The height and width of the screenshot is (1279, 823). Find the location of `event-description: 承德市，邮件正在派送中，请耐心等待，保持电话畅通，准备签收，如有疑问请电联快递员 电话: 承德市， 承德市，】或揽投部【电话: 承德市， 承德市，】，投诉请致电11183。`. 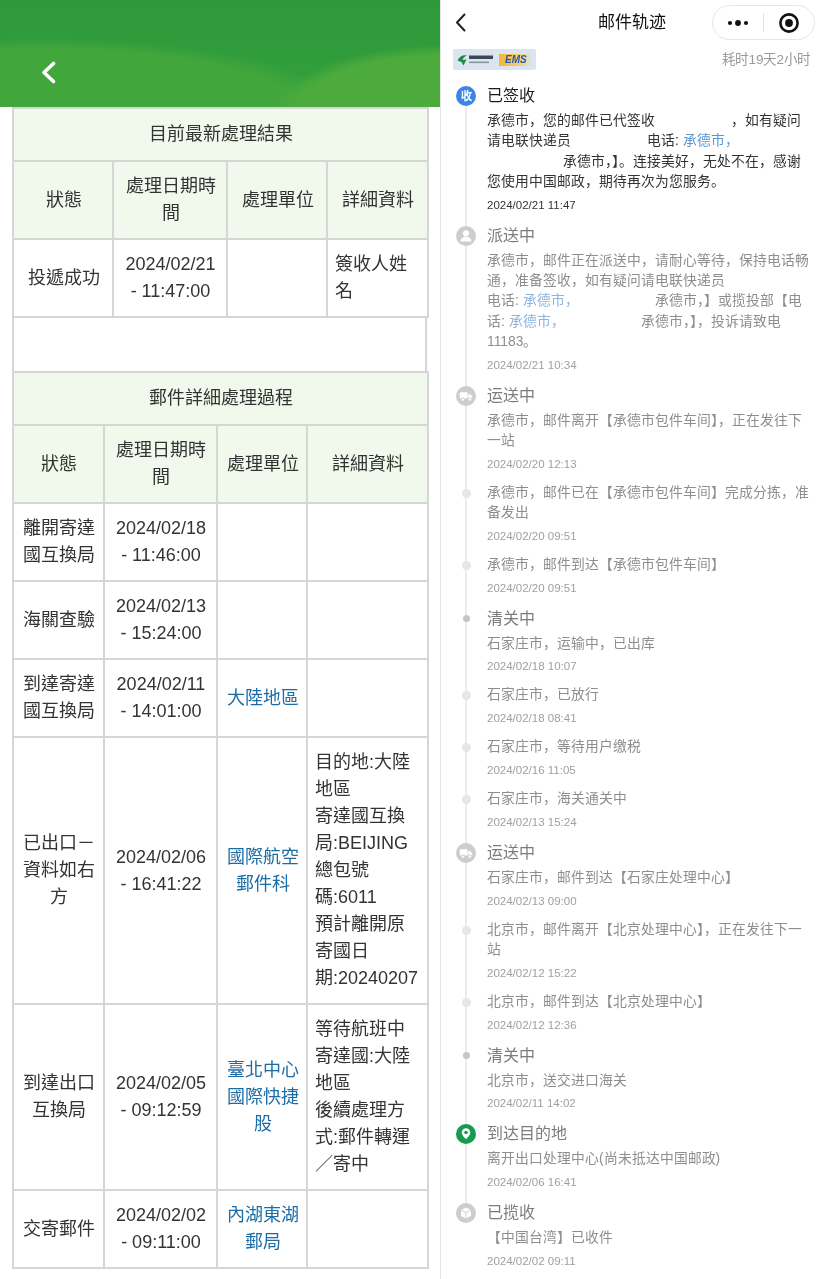

event-description: 承德市，邮件正在派送中，请耐心等待，保持电话畅通，准备签收，如有疑问请电联快递员 电话: 承德市， 承德市，】或揽投部【电话: 承德市， 承德市，】，投诉请致电11183。 is located at coordinates (648, 301).